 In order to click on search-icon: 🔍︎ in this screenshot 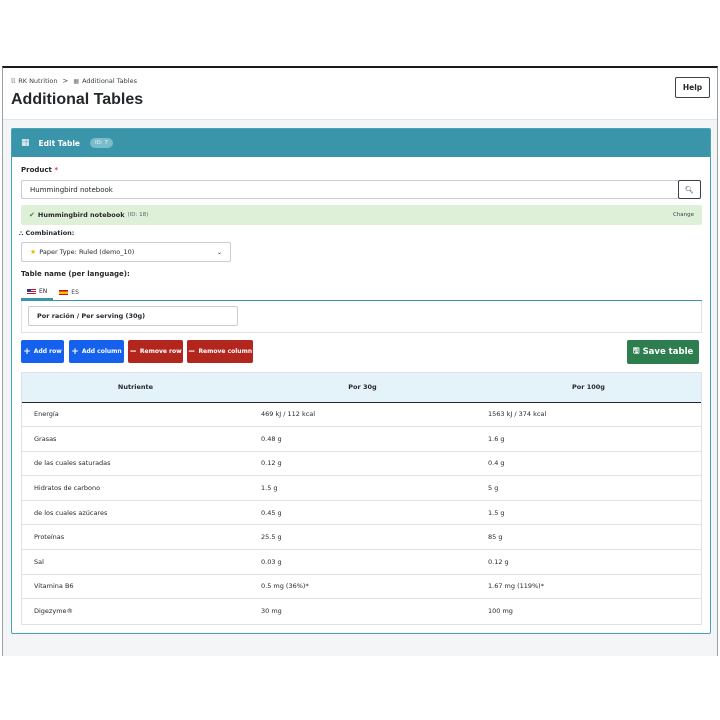, I will do `click(689, 189)`.